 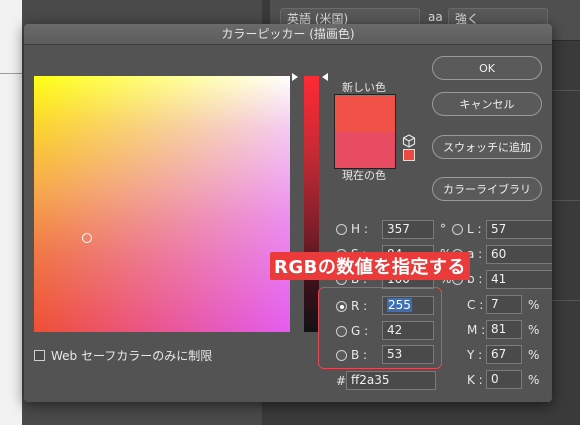 I want to click on c-field: 7, so click(x=504, y=304).